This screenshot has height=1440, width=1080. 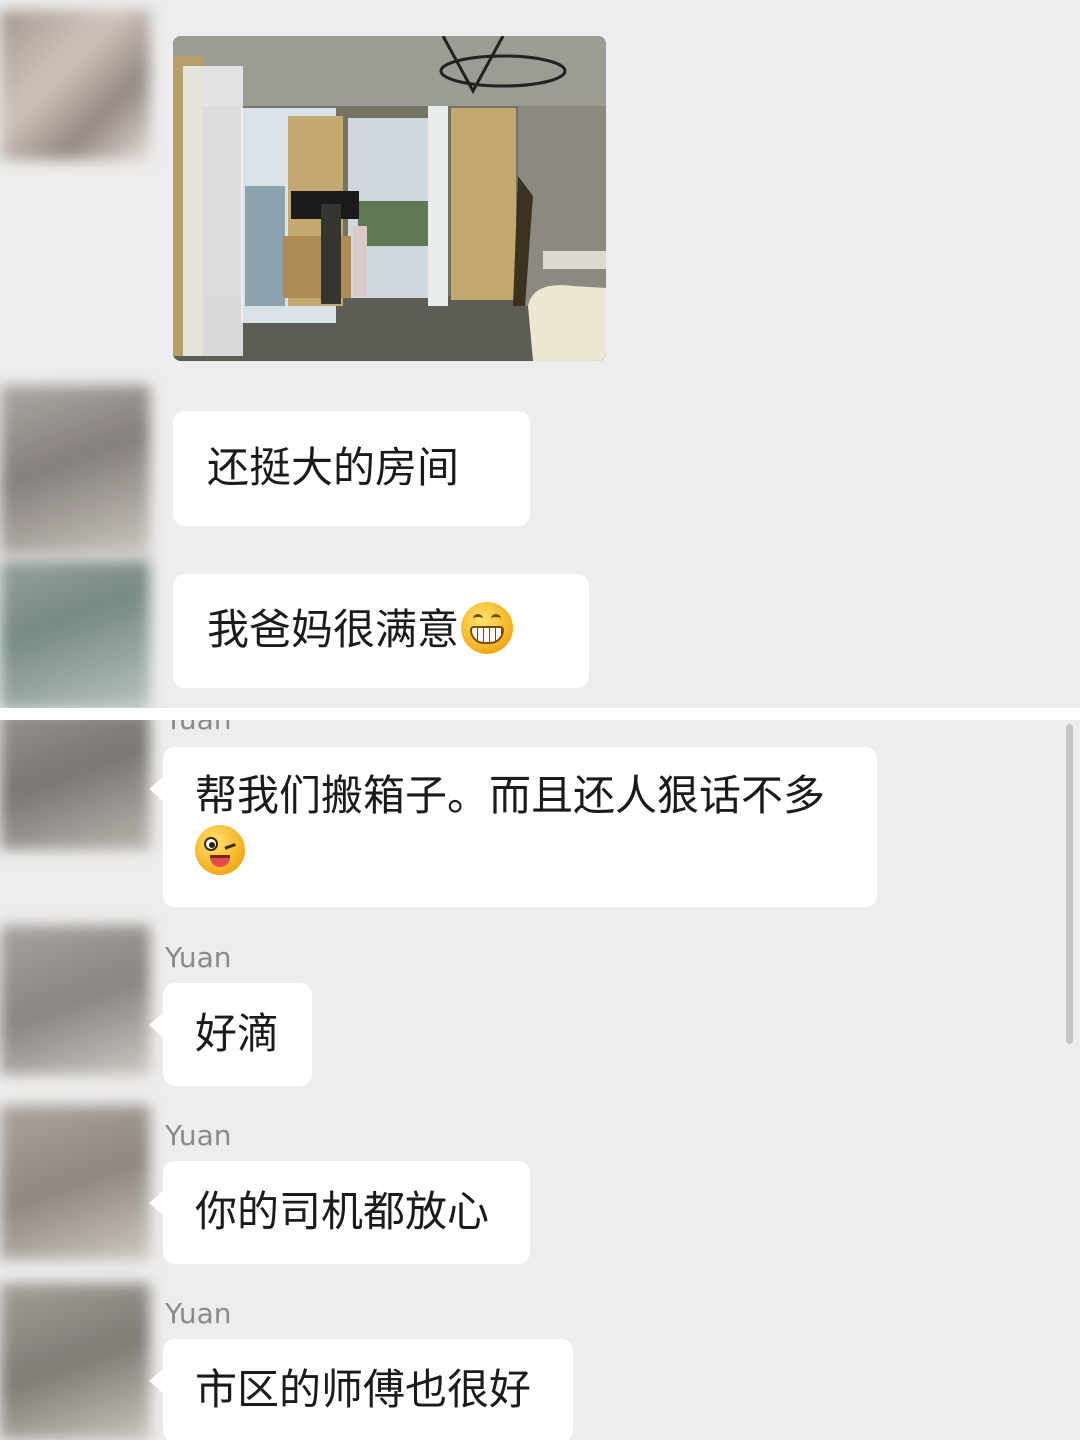 I want to click on message-text: 我爸妈很满意, so click(x=333, y=629).